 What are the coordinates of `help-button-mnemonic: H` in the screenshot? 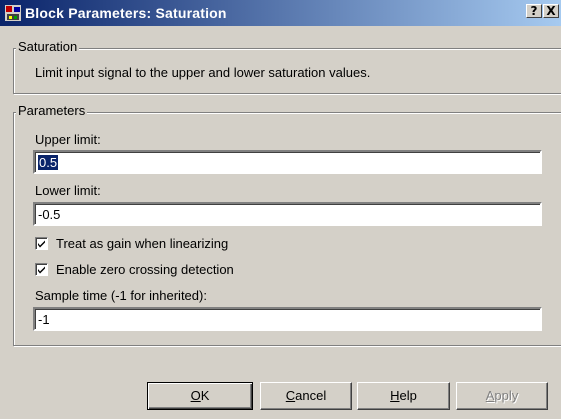 It's located at (395, 395).